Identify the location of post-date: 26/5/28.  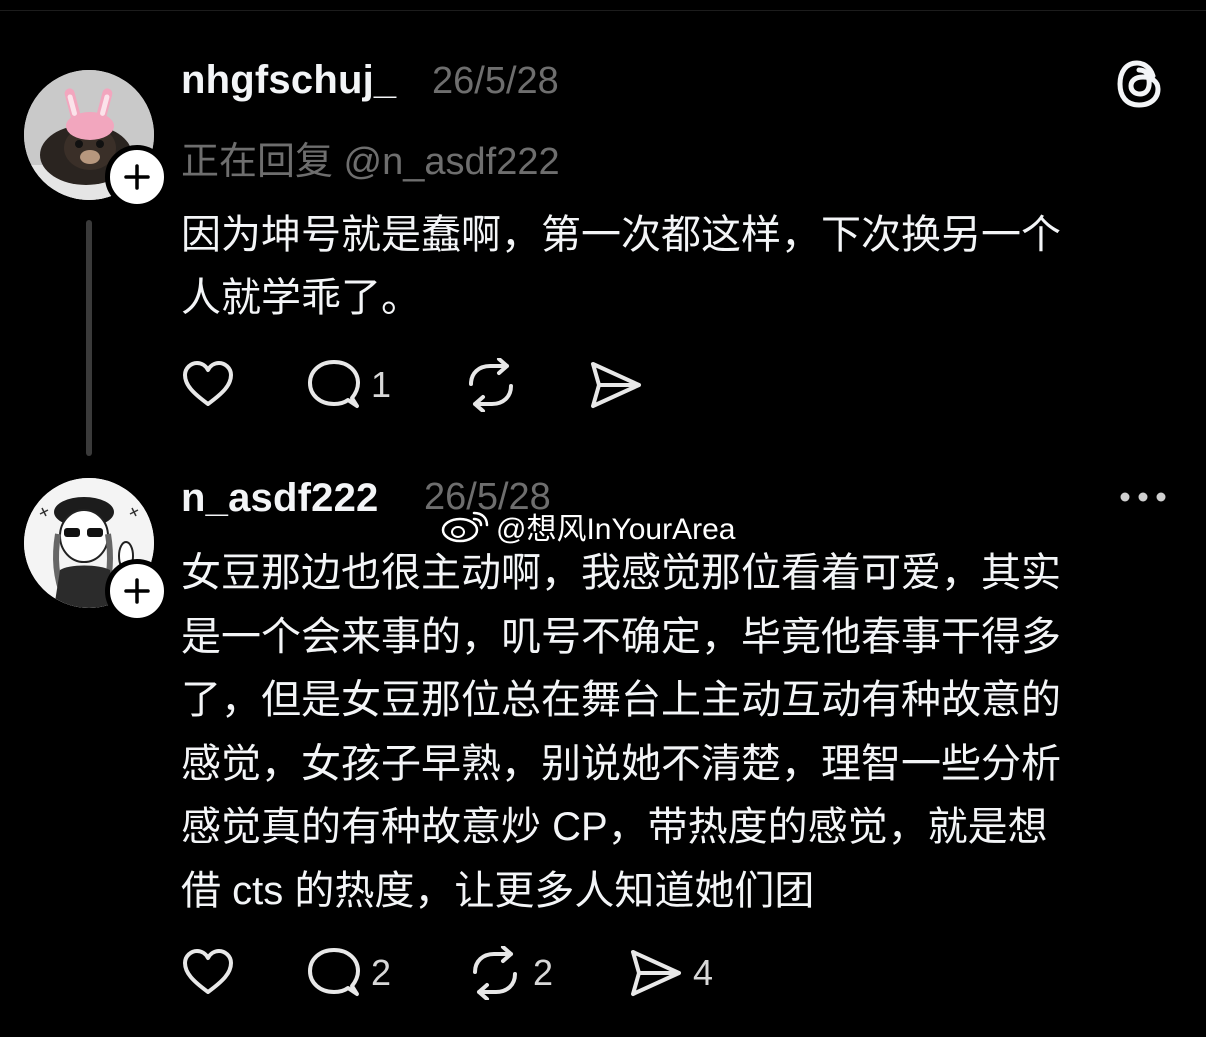
(495, 81).